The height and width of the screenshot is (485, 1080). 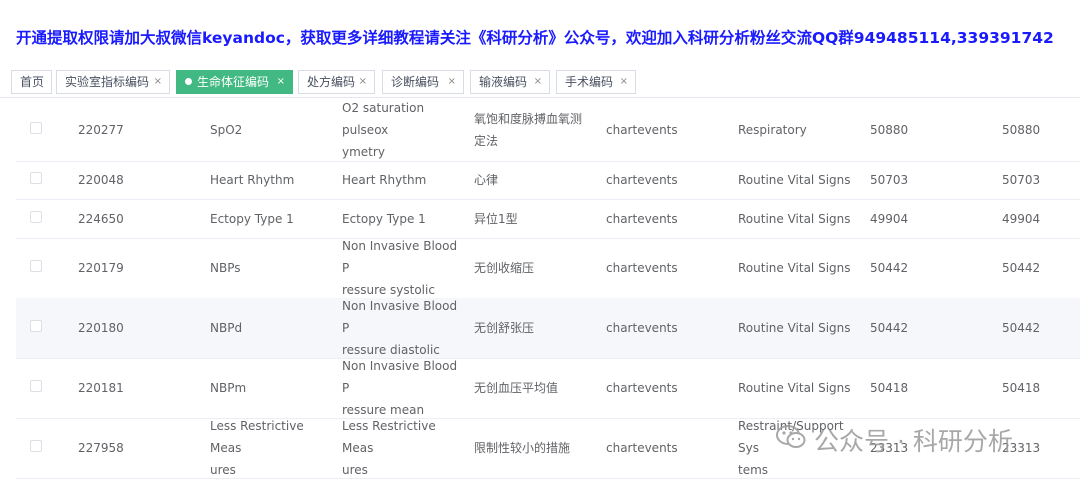 I want to click on tab-label: 实验室指标编码, so click(x=107, y=82).